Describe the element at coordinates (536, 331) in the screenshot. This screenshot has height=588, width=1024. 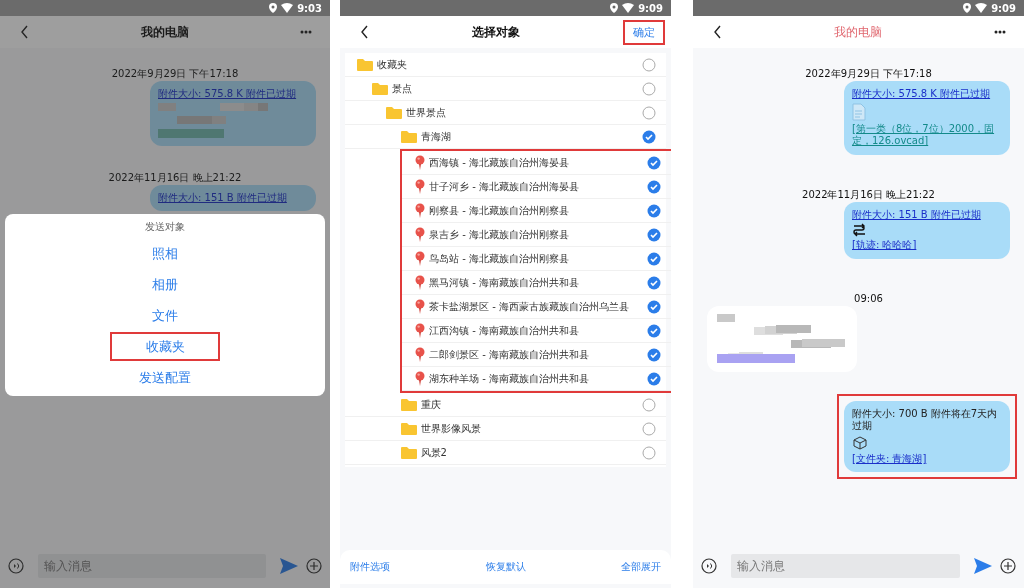
I see `tree-item: 江西沟镇 - 海南藏族自治州共和县` at that location.